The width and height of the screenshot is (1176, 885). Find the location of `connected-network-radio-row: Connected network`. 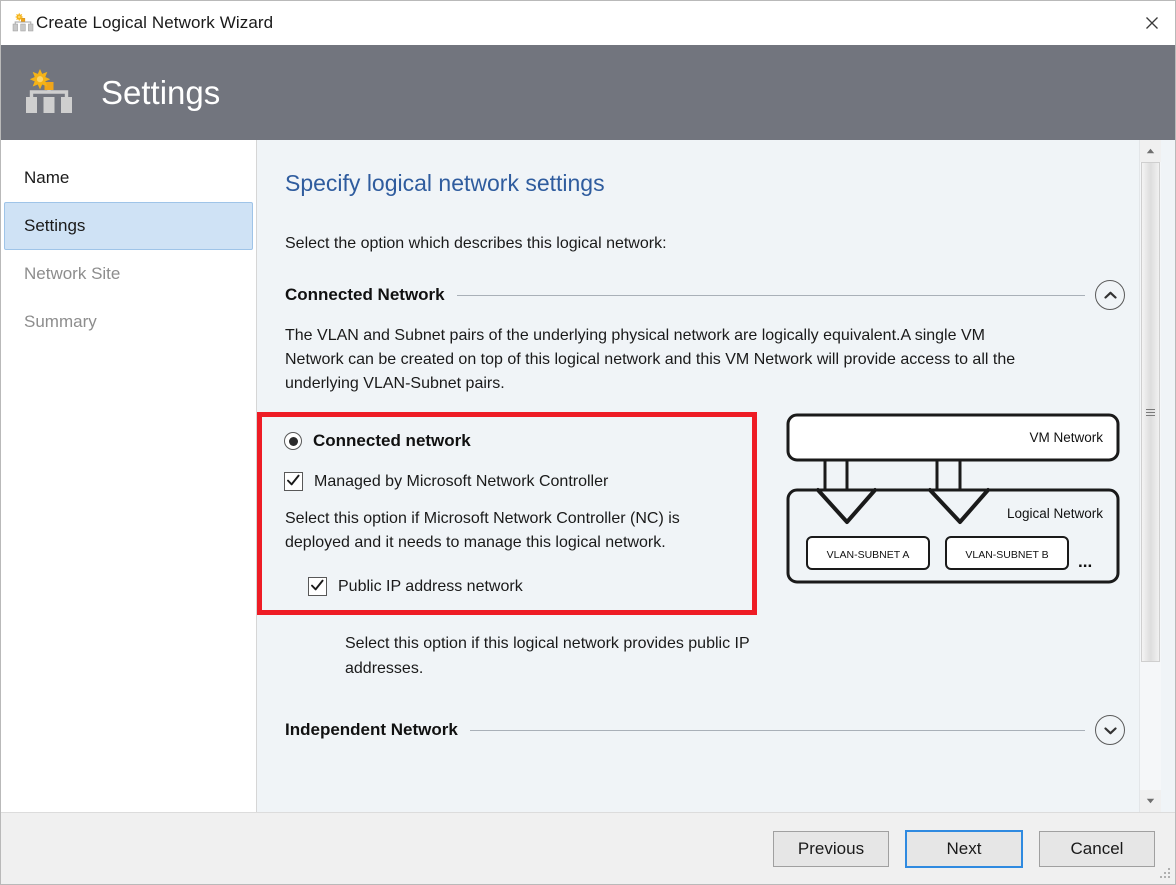

connected-network-radio-row: Connected network is located at coordinates (518, 441).